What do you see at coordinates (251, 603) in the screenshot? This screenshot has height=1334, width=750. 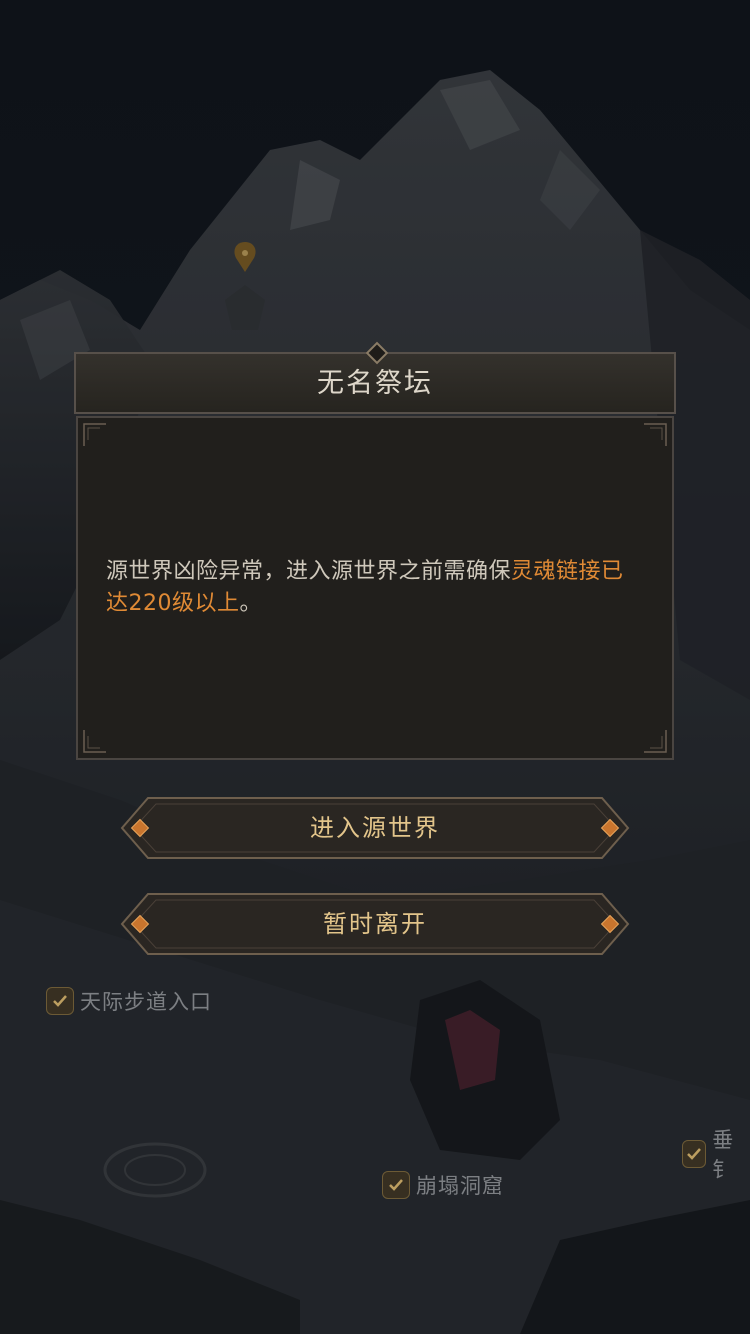 I see `message-tail: 。` at bounding box center [251, 603].